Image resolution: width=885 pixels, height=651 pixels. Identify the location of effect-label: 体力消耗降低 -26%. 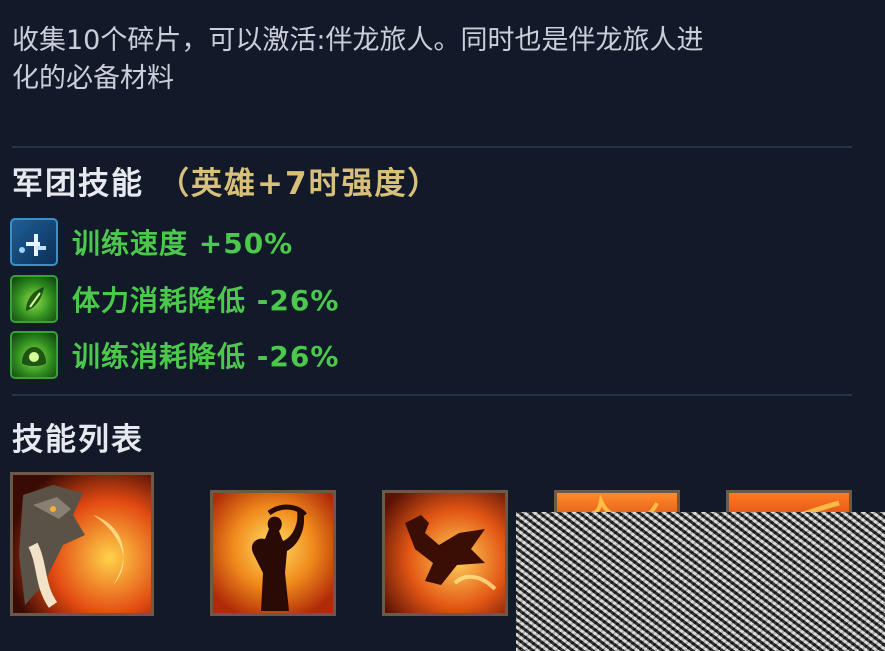
(206, 300).